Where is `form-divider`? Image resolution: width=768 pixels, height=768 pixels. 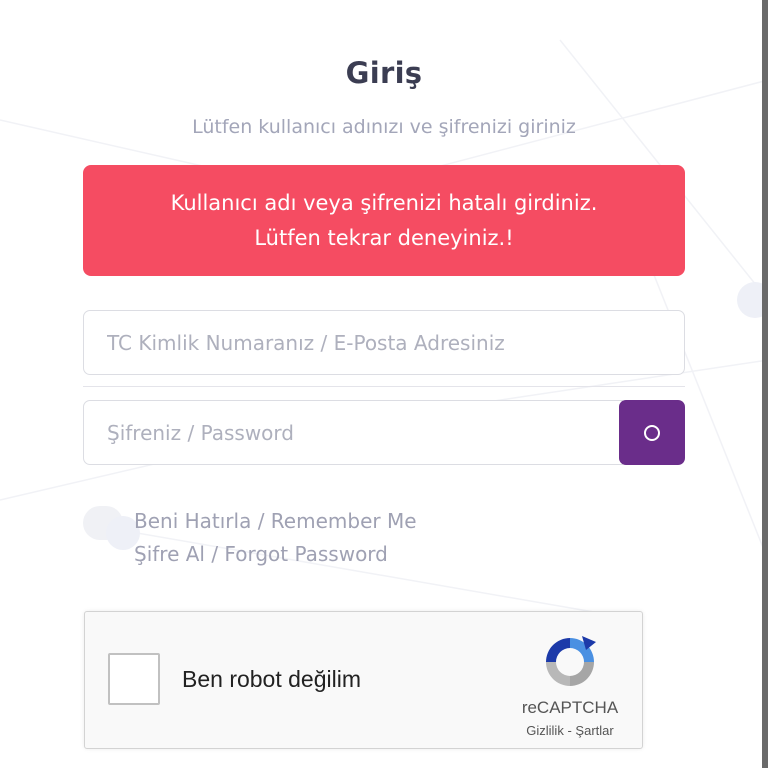 form-divider is located at coordinates (384, 386).